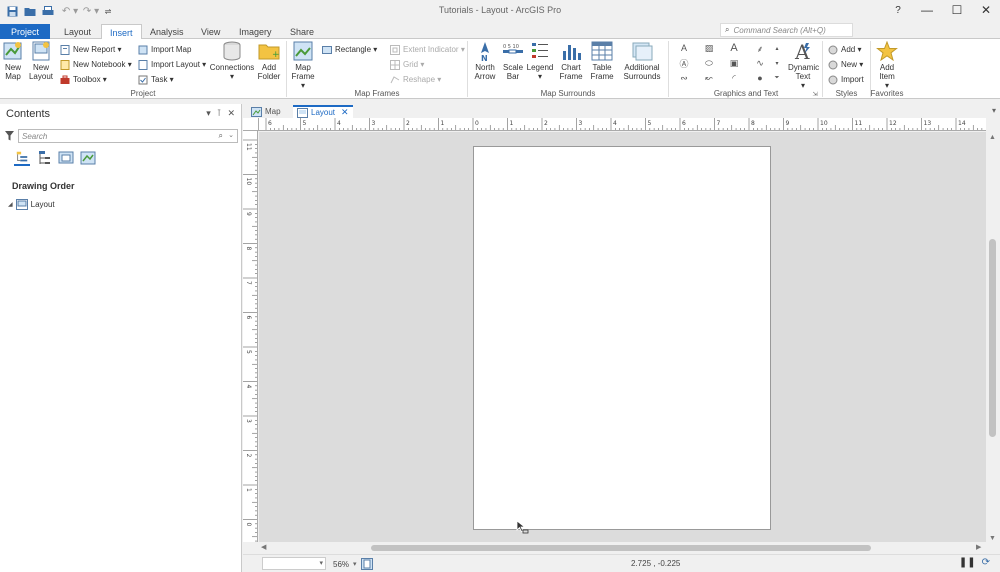 Image resolution: width=1000 pixels, height=572 pixels. Describe the element at coordinates (221, 136) in the screenshot. I see `search-icon: ⌕` at that location.